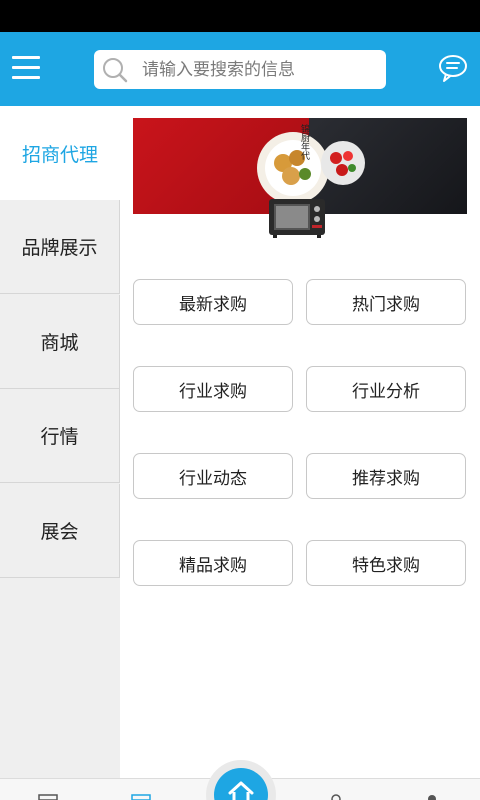 The height and width of the screenshot is (800, 480). What do you see at coordinates (453, 68) in the screenshot?
I see `chat-icon` at bounding box center [453, 68].